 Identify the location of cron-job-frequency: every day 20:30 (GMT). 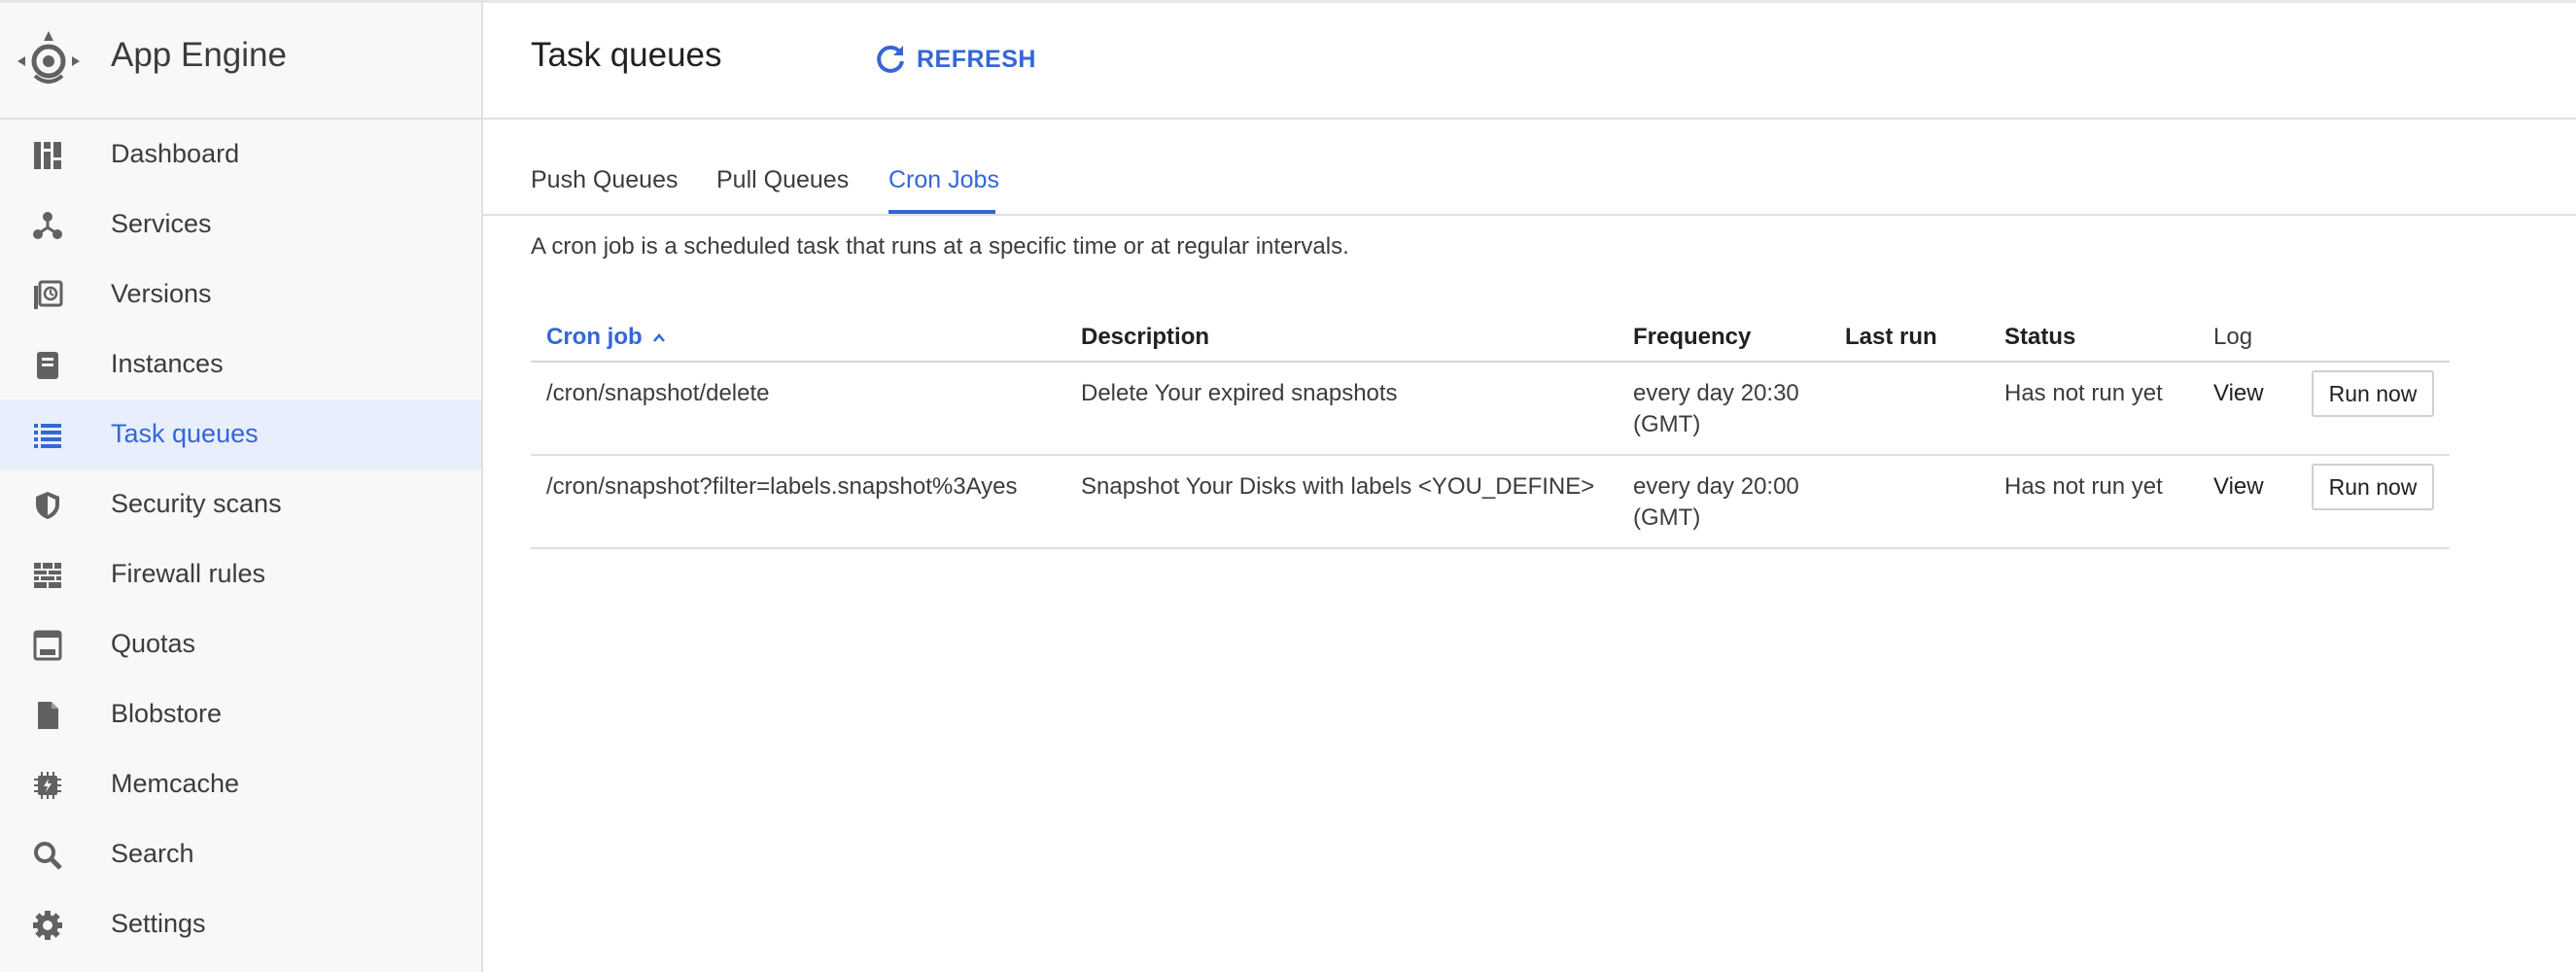
(1716, 408).